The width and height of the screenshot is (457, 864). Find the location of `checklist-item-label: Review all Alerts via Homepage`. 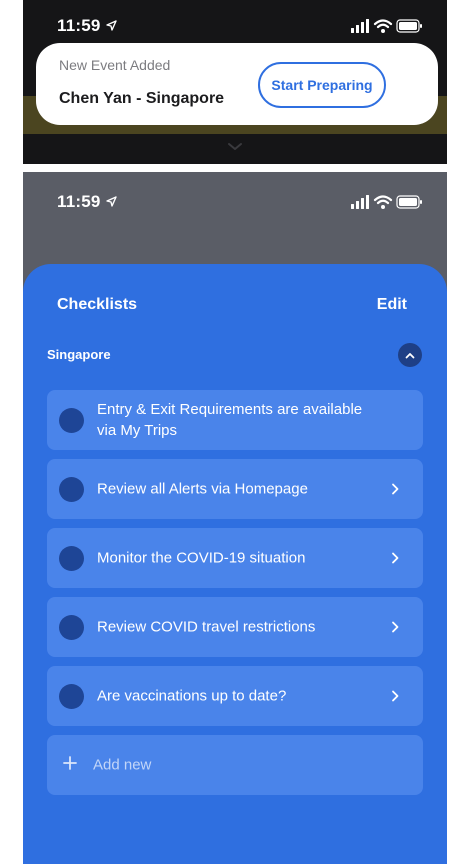

checklist-item-label: Review all Alerts via Homepage is located at coordinates (202, 489).